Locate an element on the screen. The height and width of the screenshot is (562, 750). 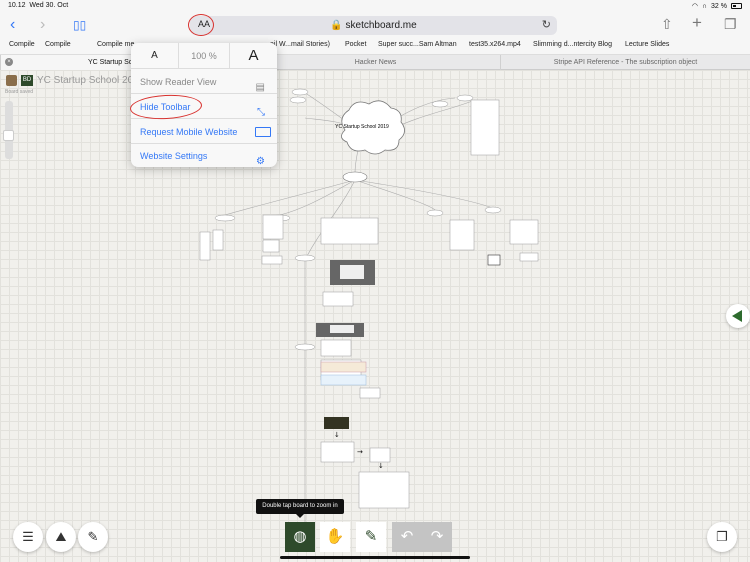
center-node-label: YC Startup School 2019 is located at coordinates (362, 127).